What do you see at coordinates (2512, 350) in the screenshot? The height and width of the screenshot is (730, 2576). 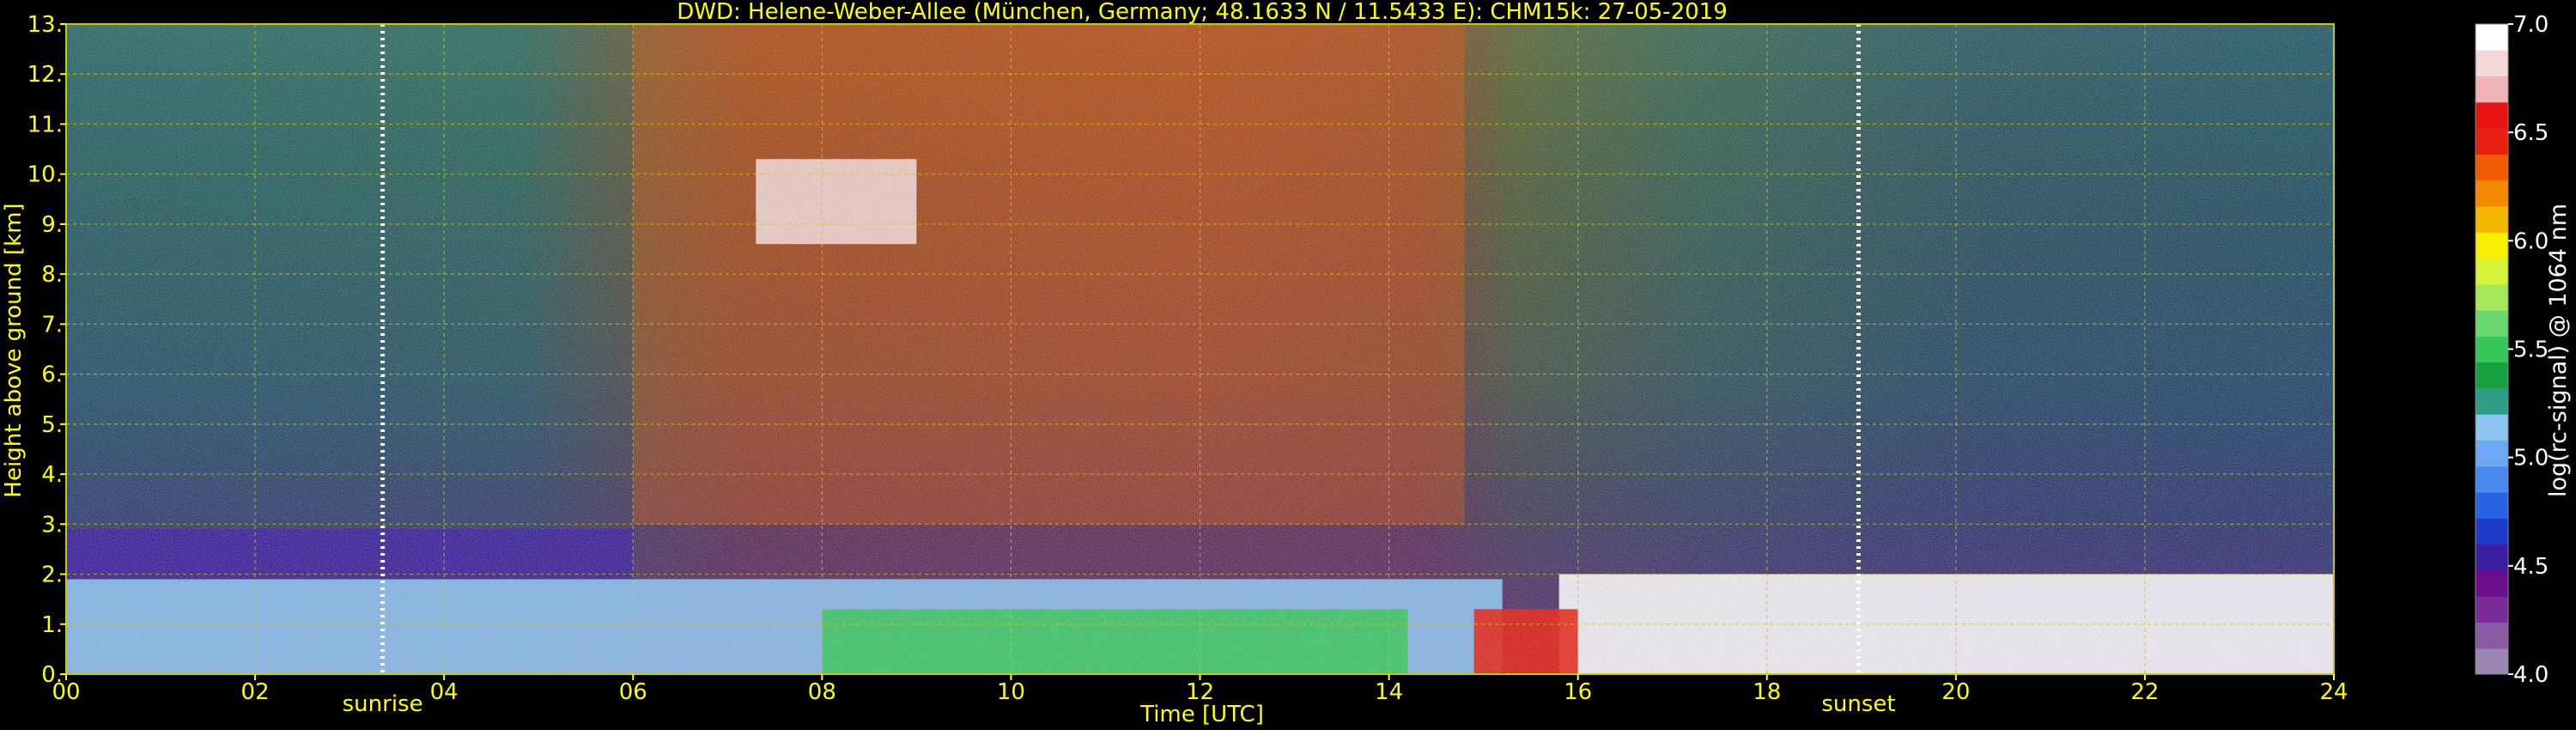 I see `colorbar: 4.0 4.5 5.0 5.5 6.0 6.5 7.0` at bounding box center [2512, 350].